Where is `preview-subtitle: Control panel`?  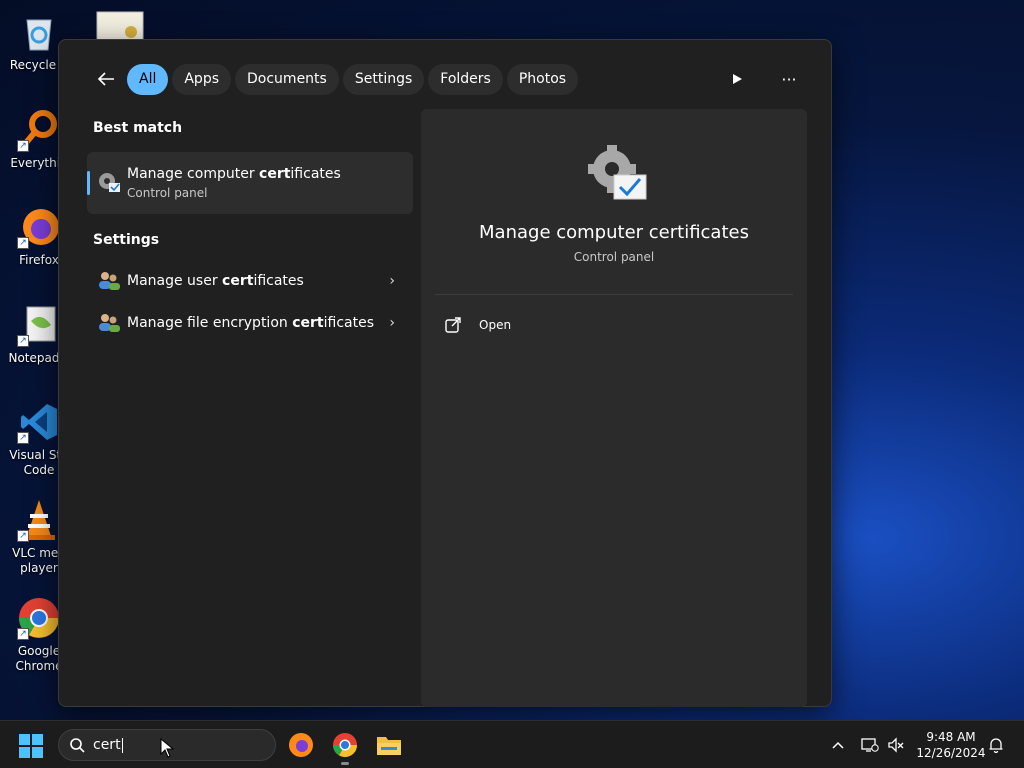
preview-subtitle: Control panel is located at coordinates (614, 257).